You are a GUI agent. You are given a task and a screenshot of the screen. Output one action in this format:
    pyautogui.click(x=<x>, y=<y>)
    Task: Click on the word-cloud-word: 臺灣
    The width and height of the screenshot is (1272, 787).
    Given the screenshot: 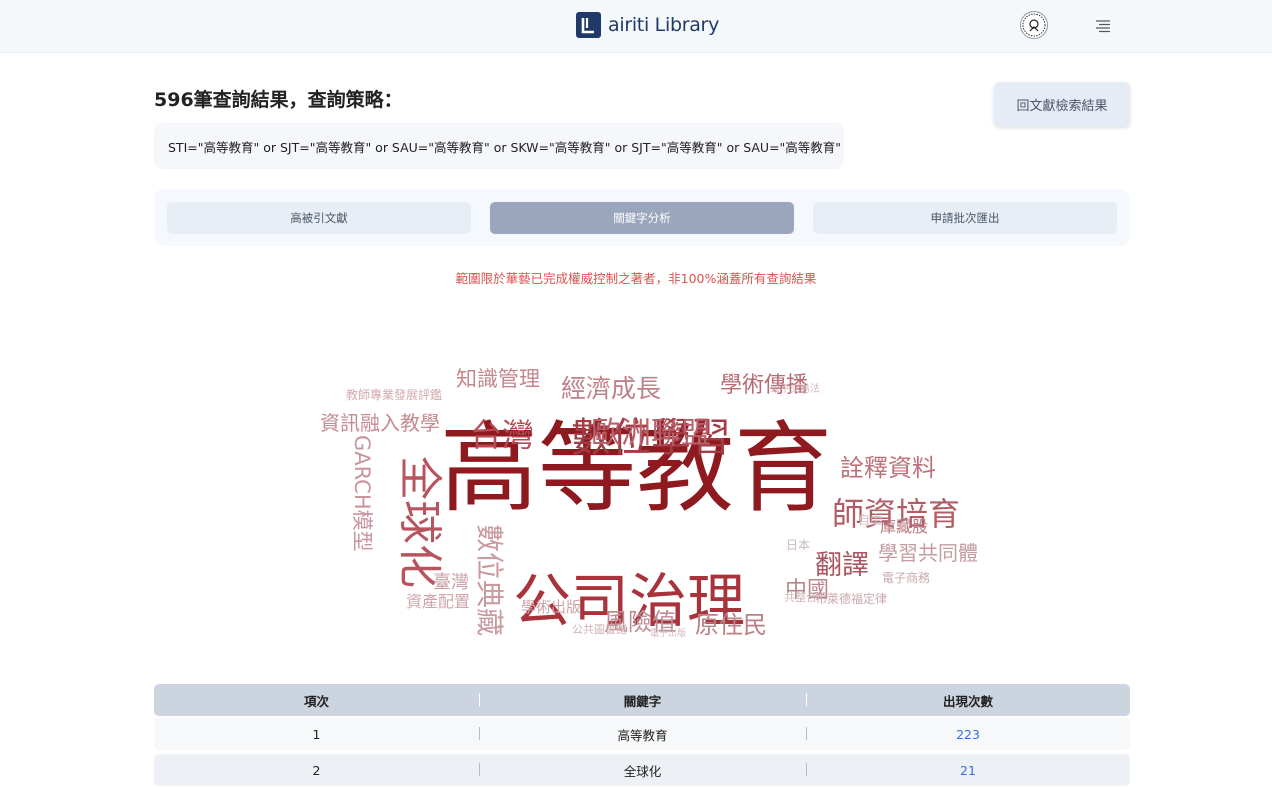 What is the action you would take?
    pyautogui.click(x=451, y=582)
    